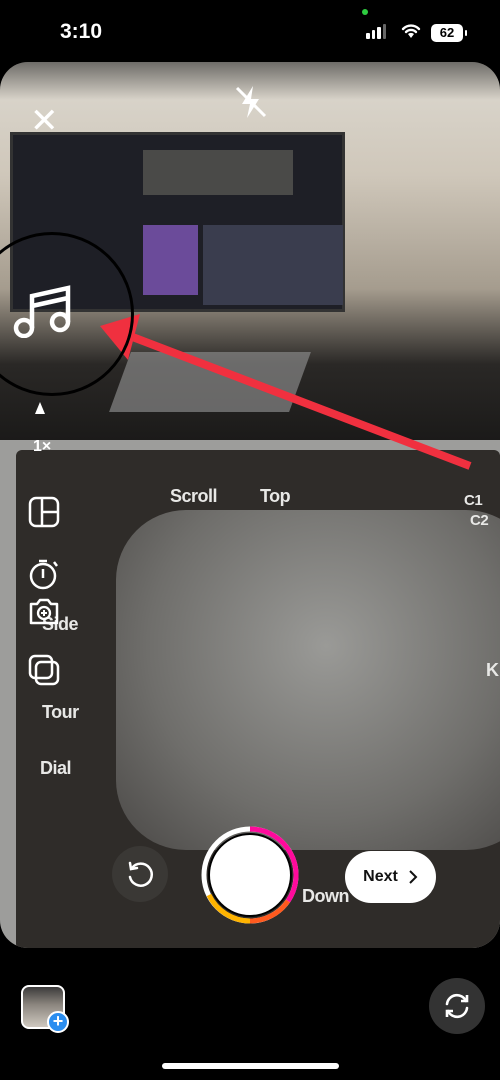 The width and height of the screenshot is (500, 1080). Describe the element at coordinates (286, 392) in the screenshot. I see `annotation-arrow` at that location.